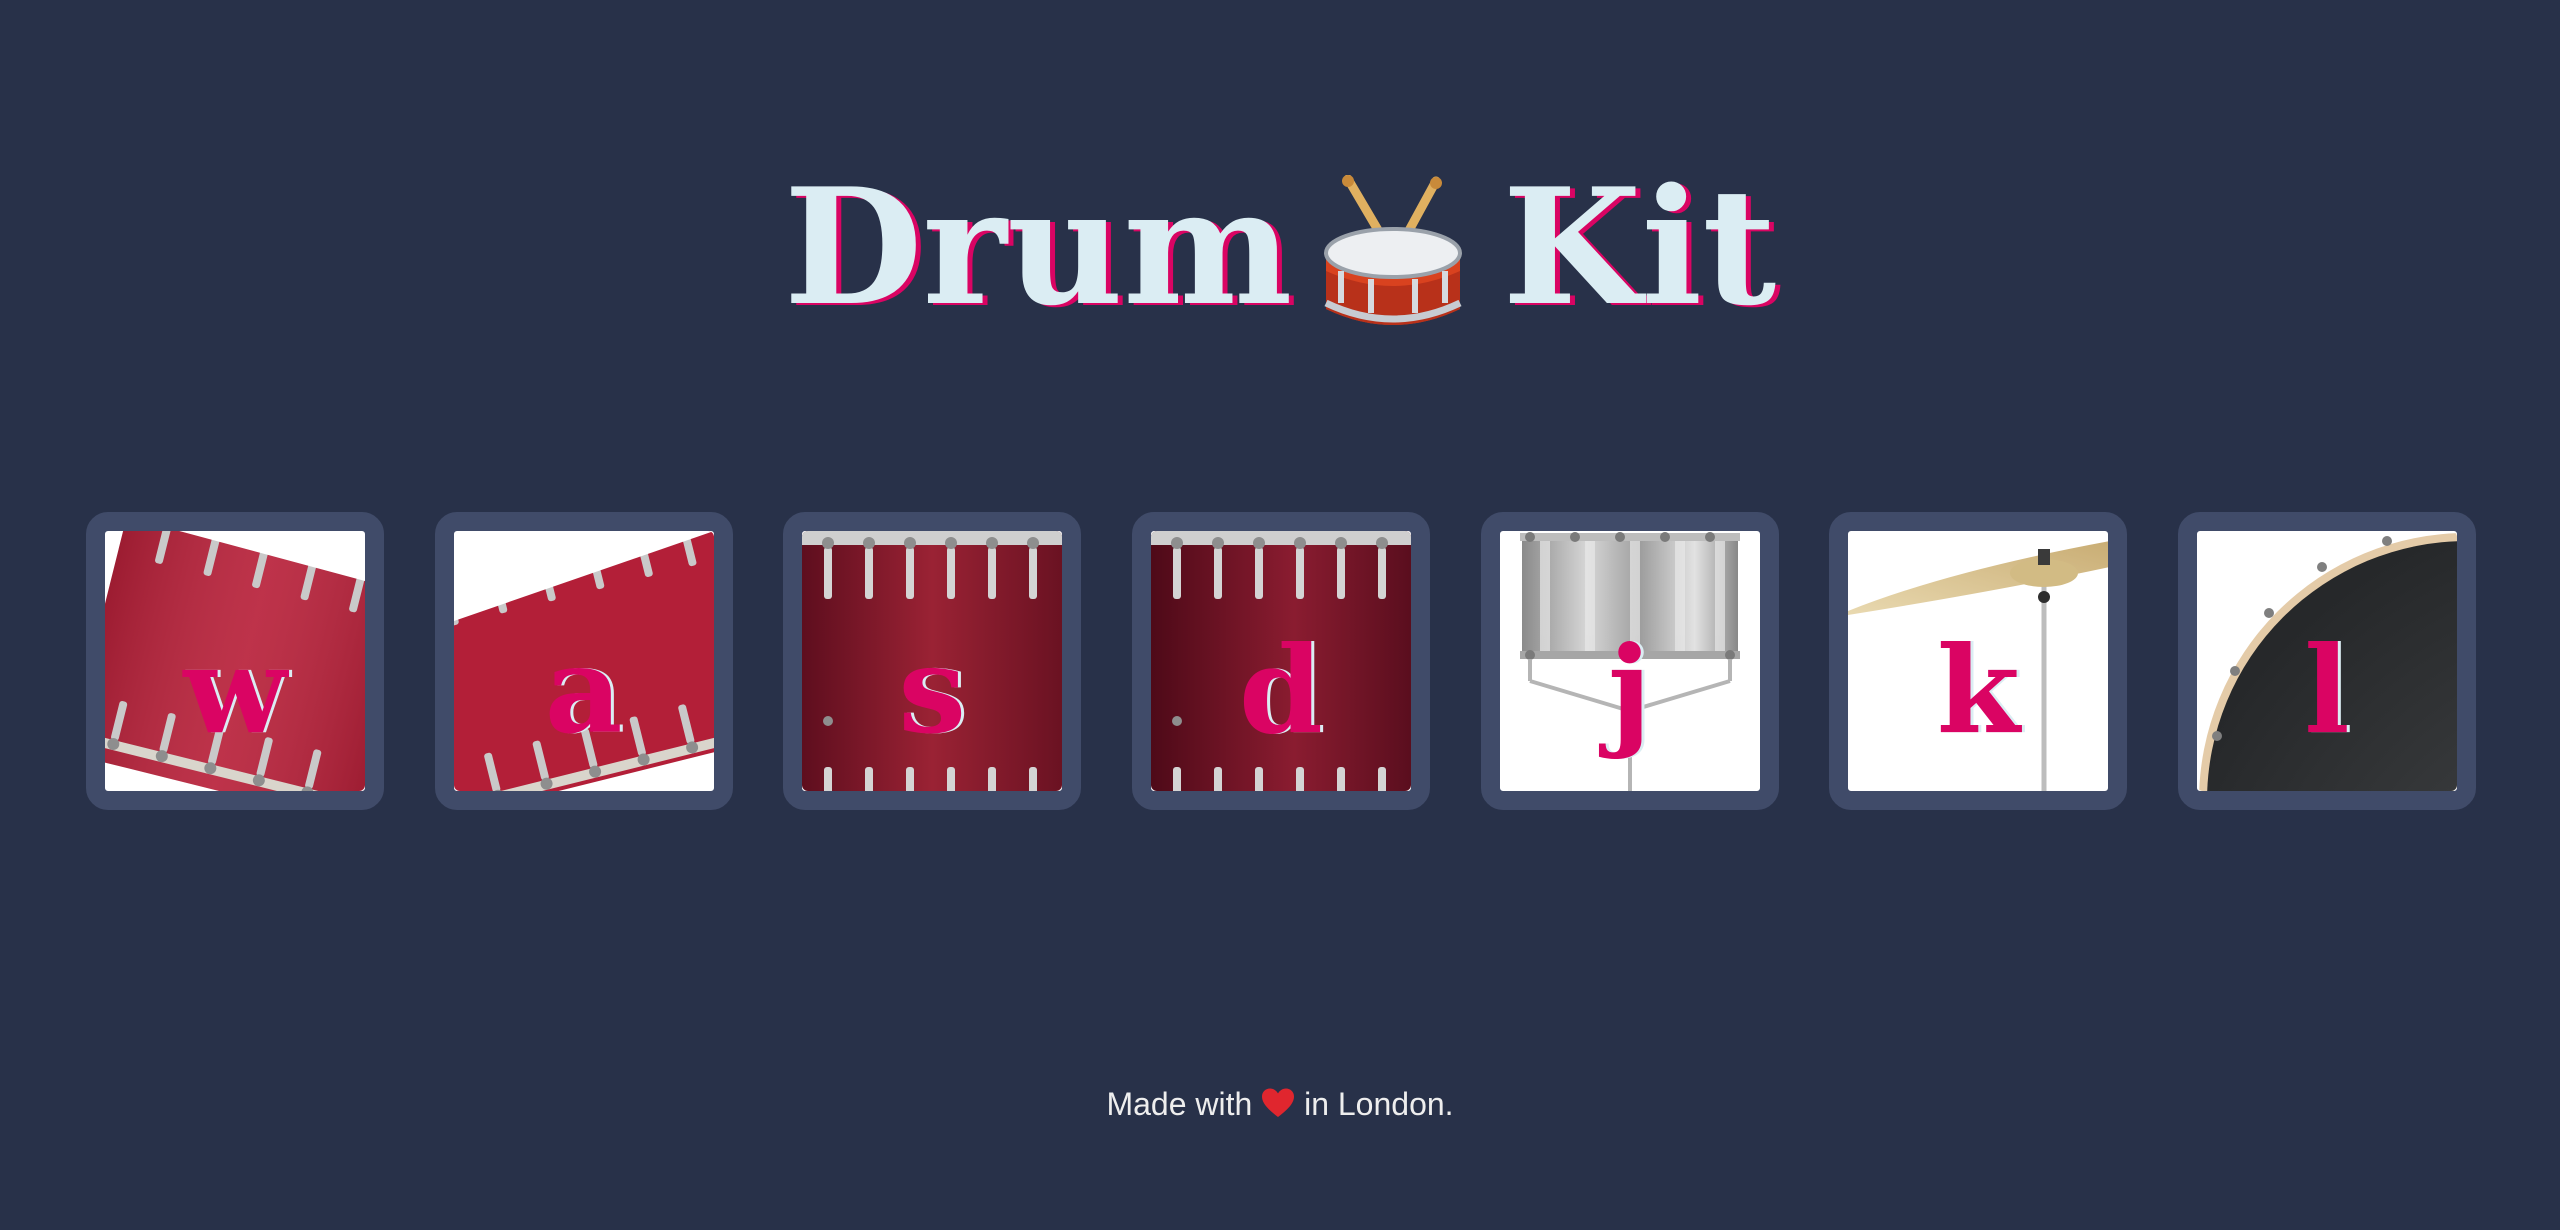 This screenshot has height=1230, width=2560. Describe the element at coordinates (2327, 690) in the screenshot. I see `pad-key-label: l` at that location.